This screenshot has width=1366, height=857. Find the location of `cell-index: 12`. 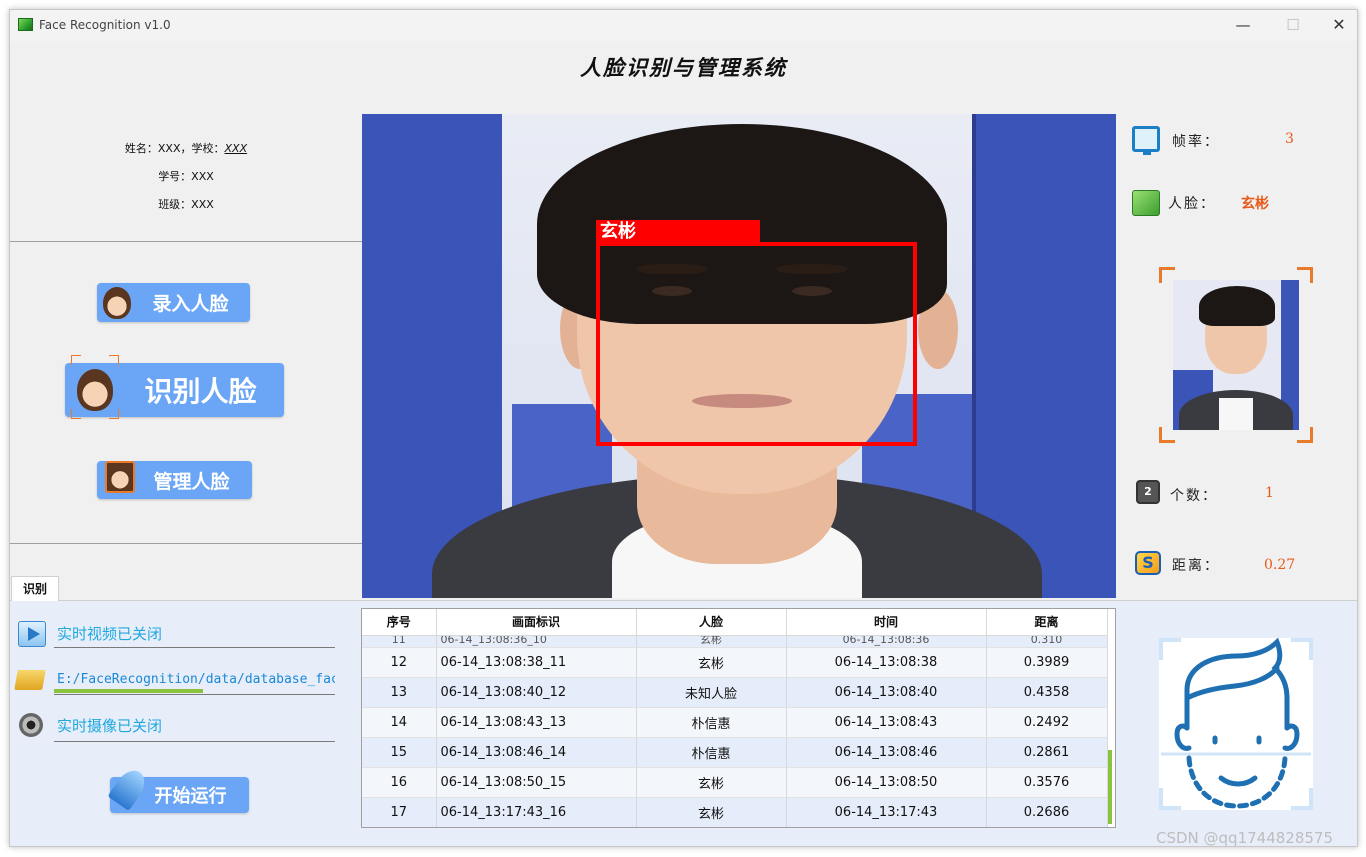

cell-index: 12 is located at coordinates (399, 662).